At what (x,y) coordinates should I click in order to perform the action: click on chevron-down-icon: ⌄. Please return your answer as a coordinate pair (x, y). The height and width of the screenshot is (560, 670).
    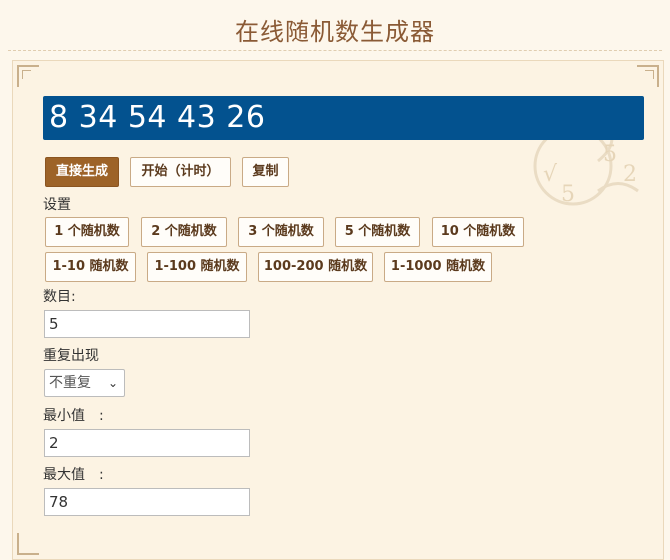
    Looking at the image, I should click on (112, 383).